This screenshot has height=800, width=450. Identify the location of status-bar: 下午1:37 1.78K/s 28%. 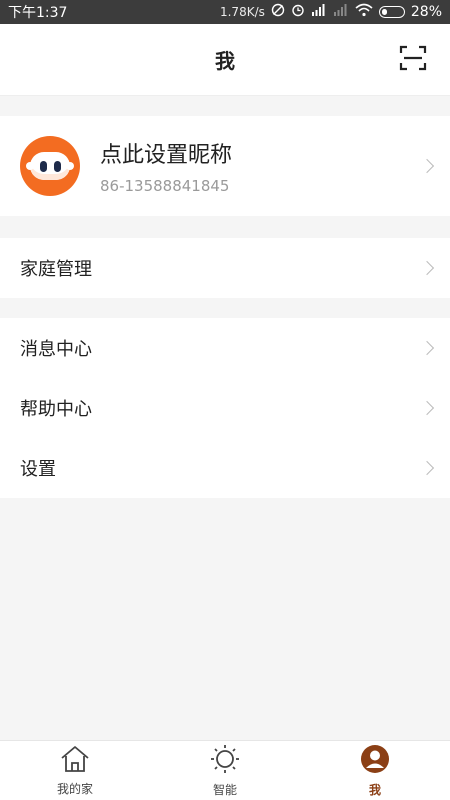
(225, 12).